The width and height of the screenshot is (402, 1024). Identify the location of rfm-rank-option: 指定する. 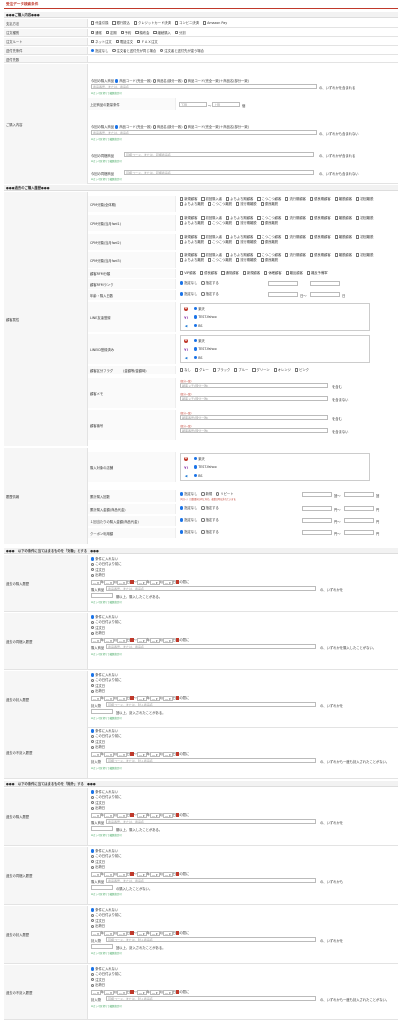
(210, 283).